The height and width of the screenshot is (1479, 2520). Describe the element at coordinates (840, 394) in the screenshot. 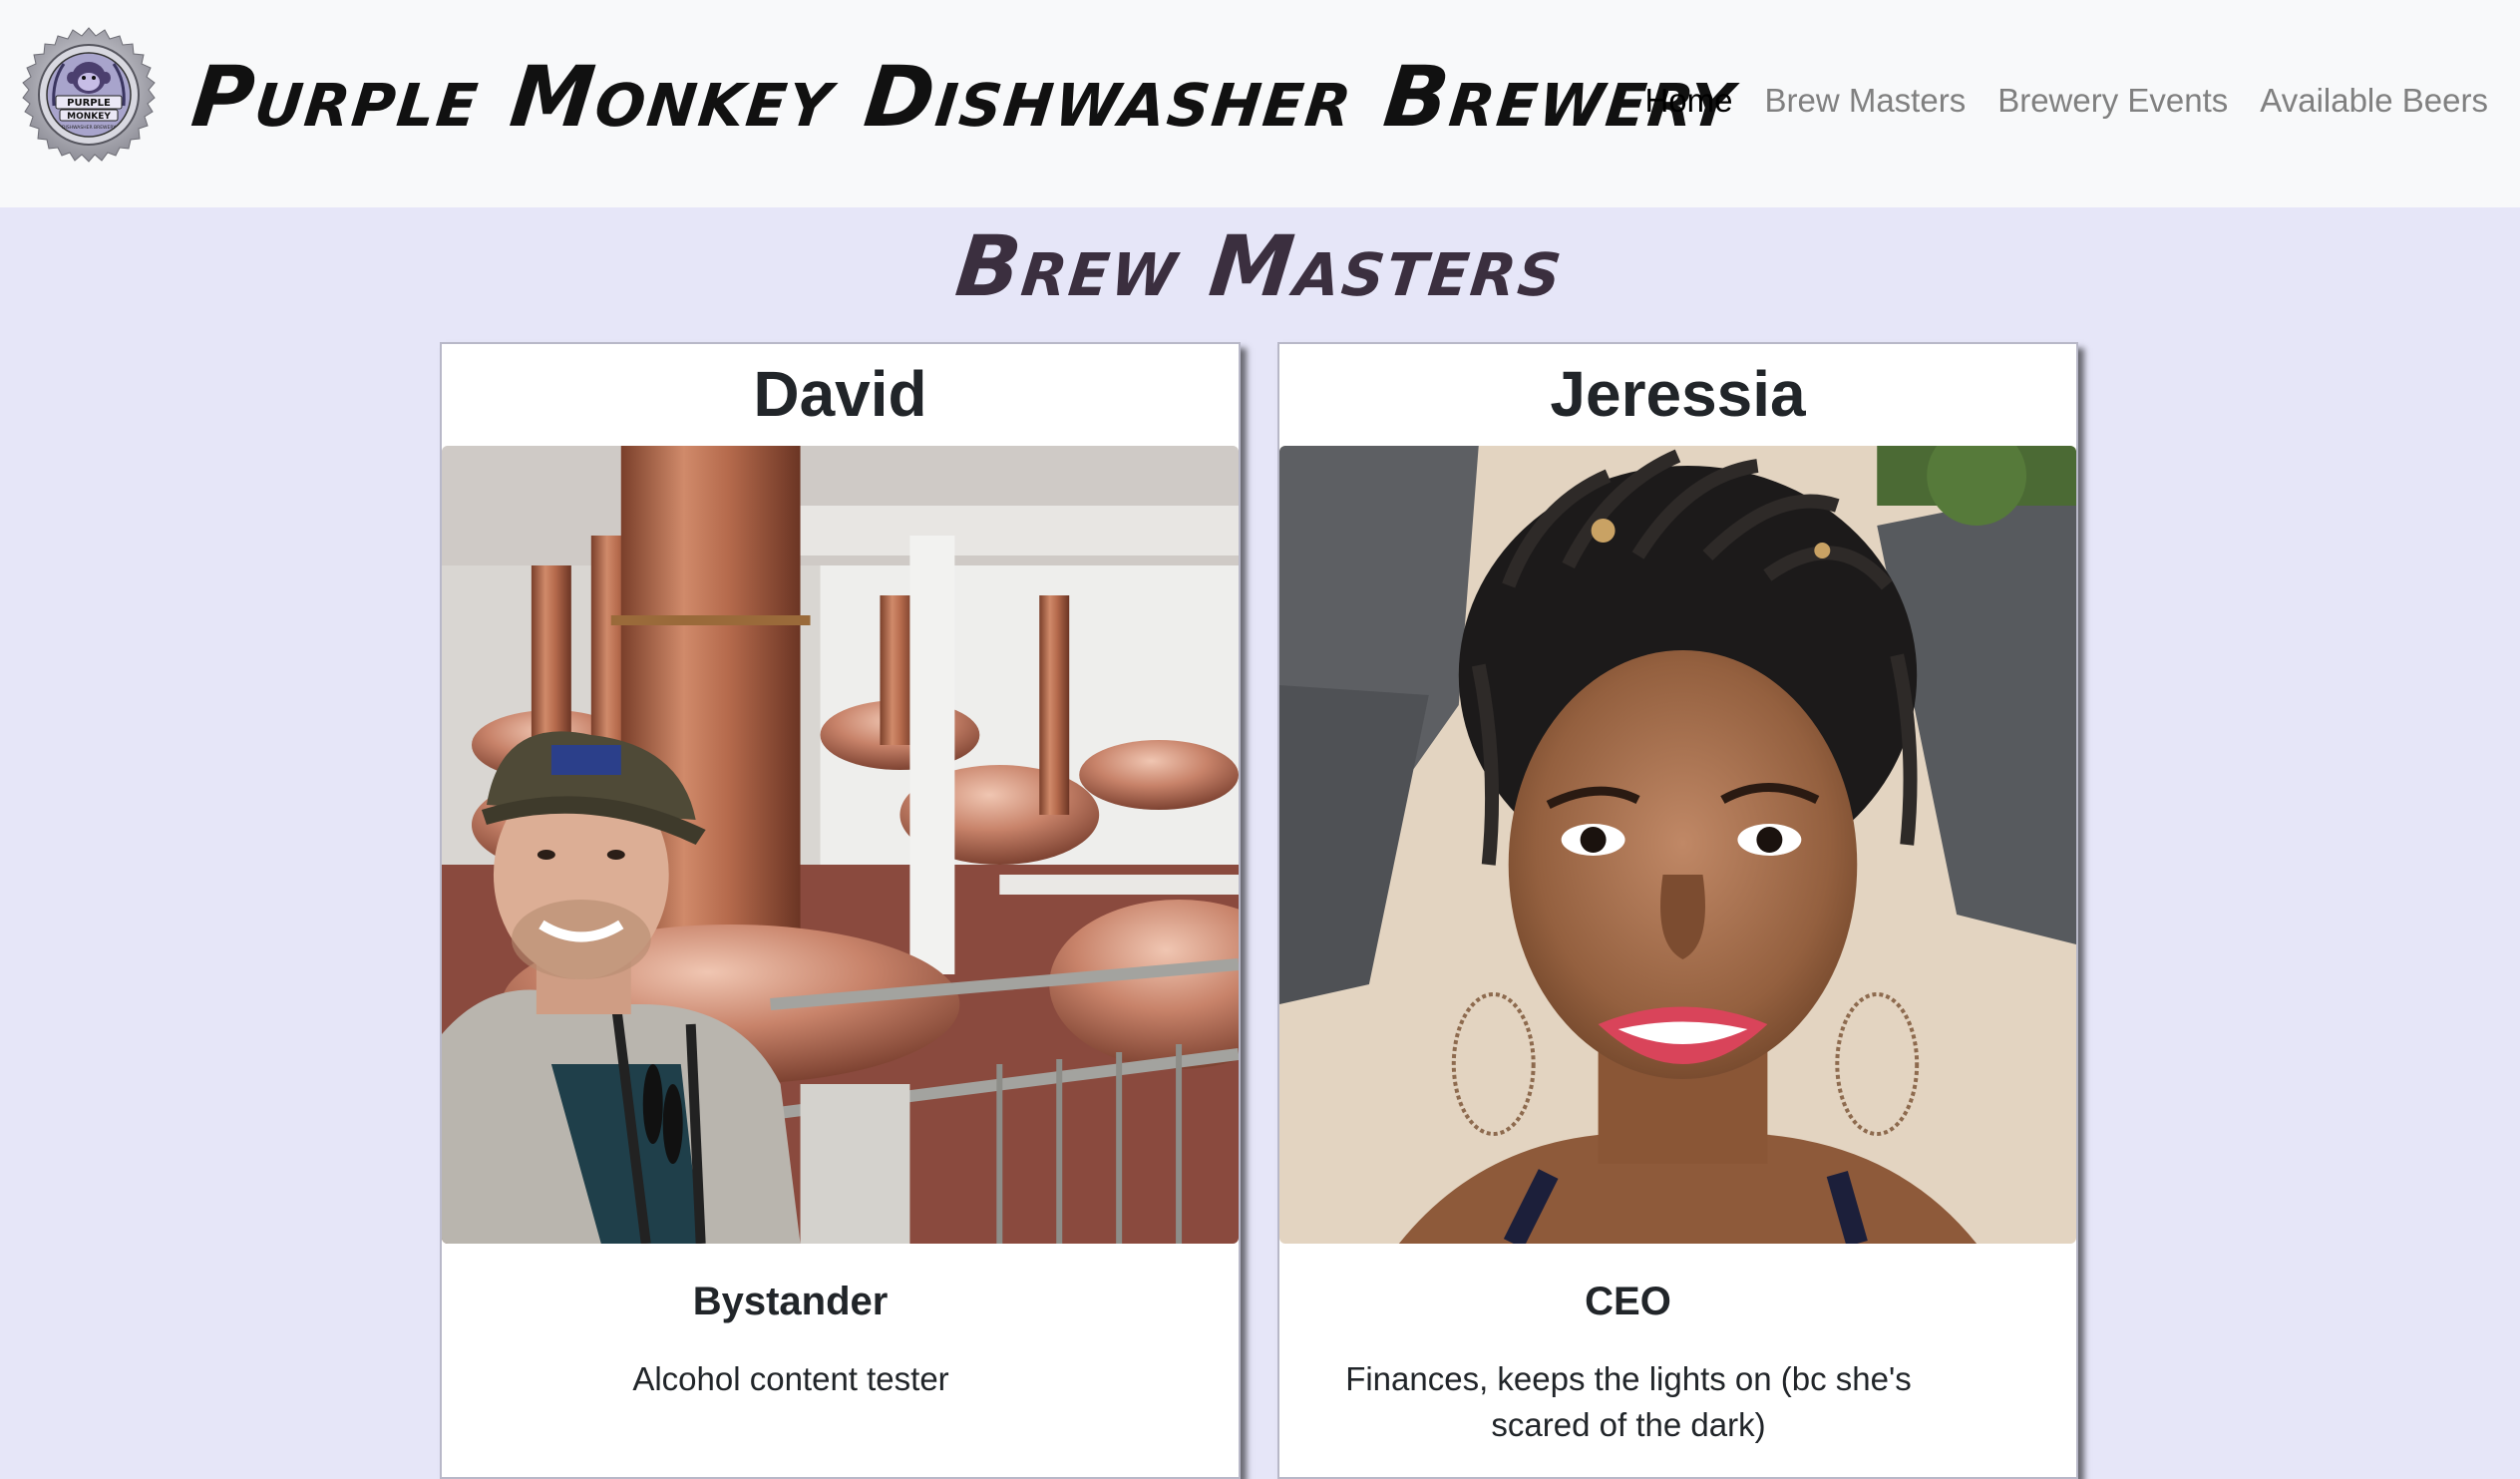

I see `card-name: David` at that location.